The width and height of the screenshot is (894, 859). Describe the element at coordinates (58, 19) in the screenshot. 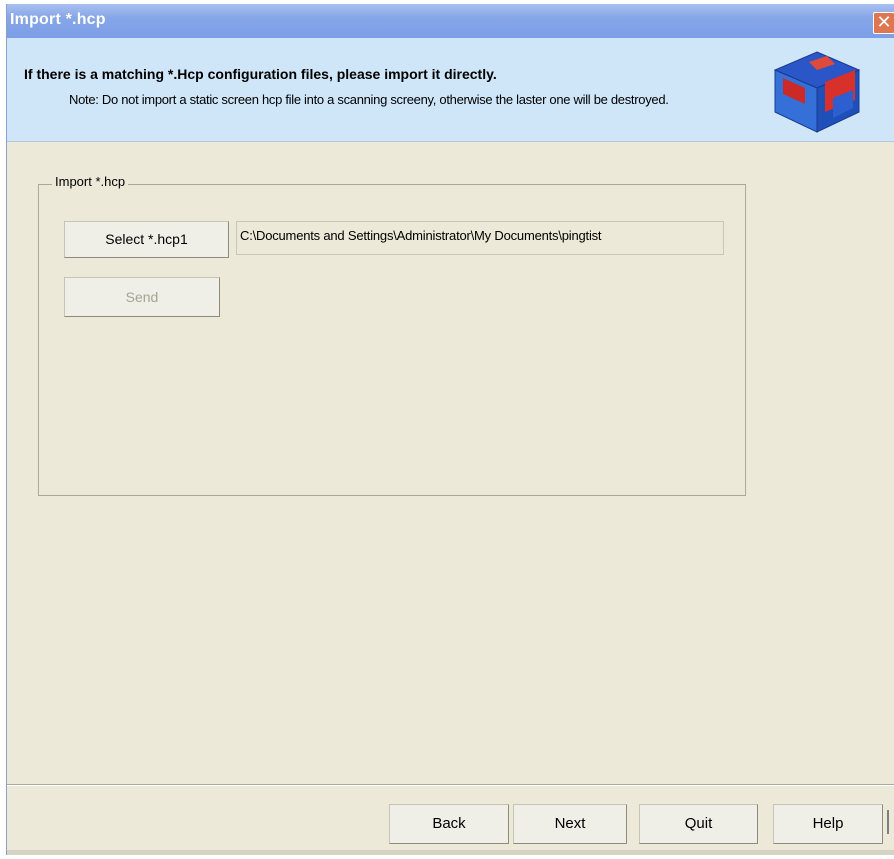

I see `window-title: Import *.hcp` at that location.